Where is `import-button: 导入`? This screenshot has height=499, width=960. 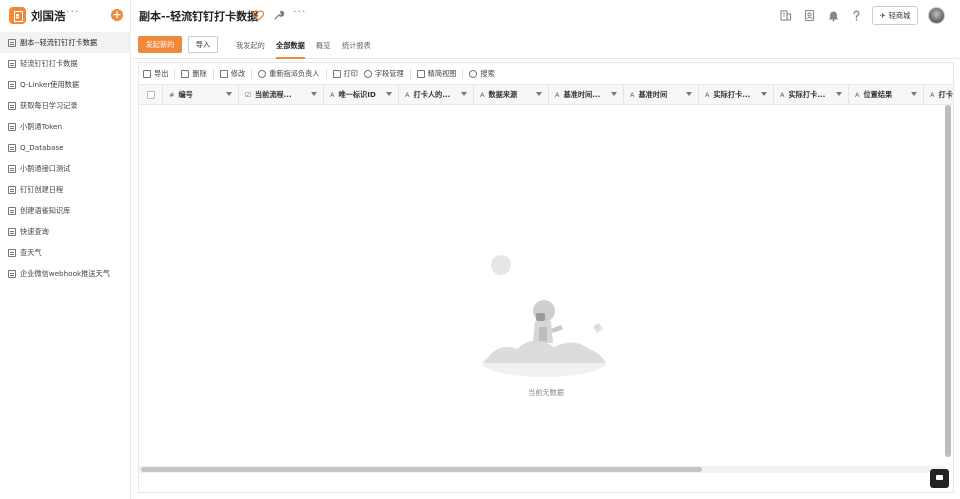
import-button: 导入 is located at coordinates (203, 44).